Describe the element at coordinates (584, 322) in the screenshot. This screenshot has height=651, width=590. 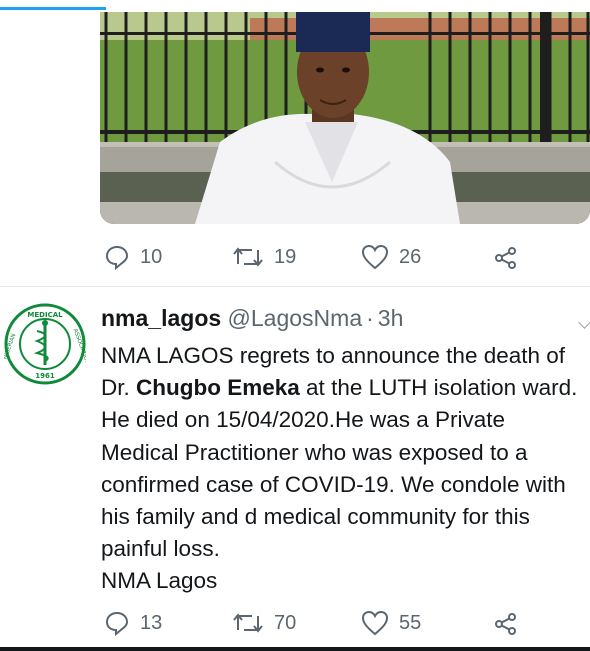
I see `chevron-down-icon` at that location.